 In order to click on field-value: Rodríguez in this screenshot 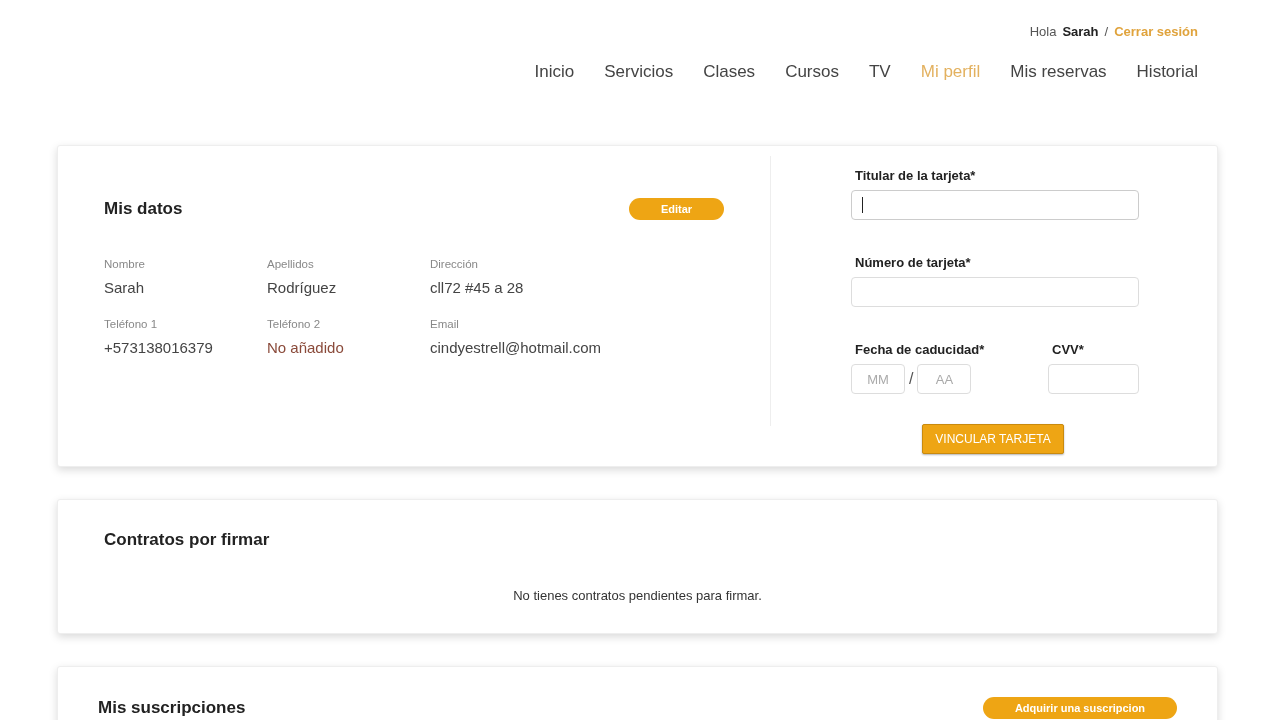, I will do `click(302, 287)`.